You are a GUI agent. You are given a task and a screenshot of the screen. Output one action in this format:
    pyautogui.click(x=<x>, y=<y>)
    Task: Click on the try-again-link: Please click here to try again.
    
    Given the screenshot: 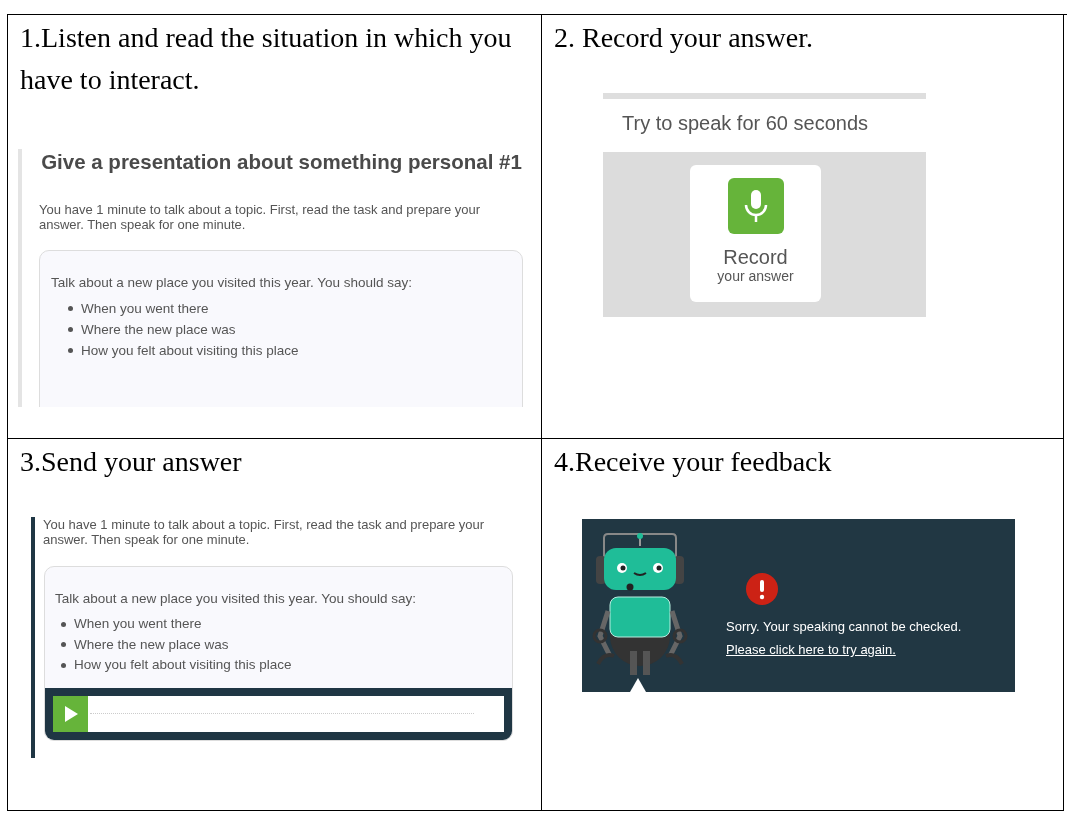 What is the action you would take?
    pyautogui.click(x=844, y=649)
    